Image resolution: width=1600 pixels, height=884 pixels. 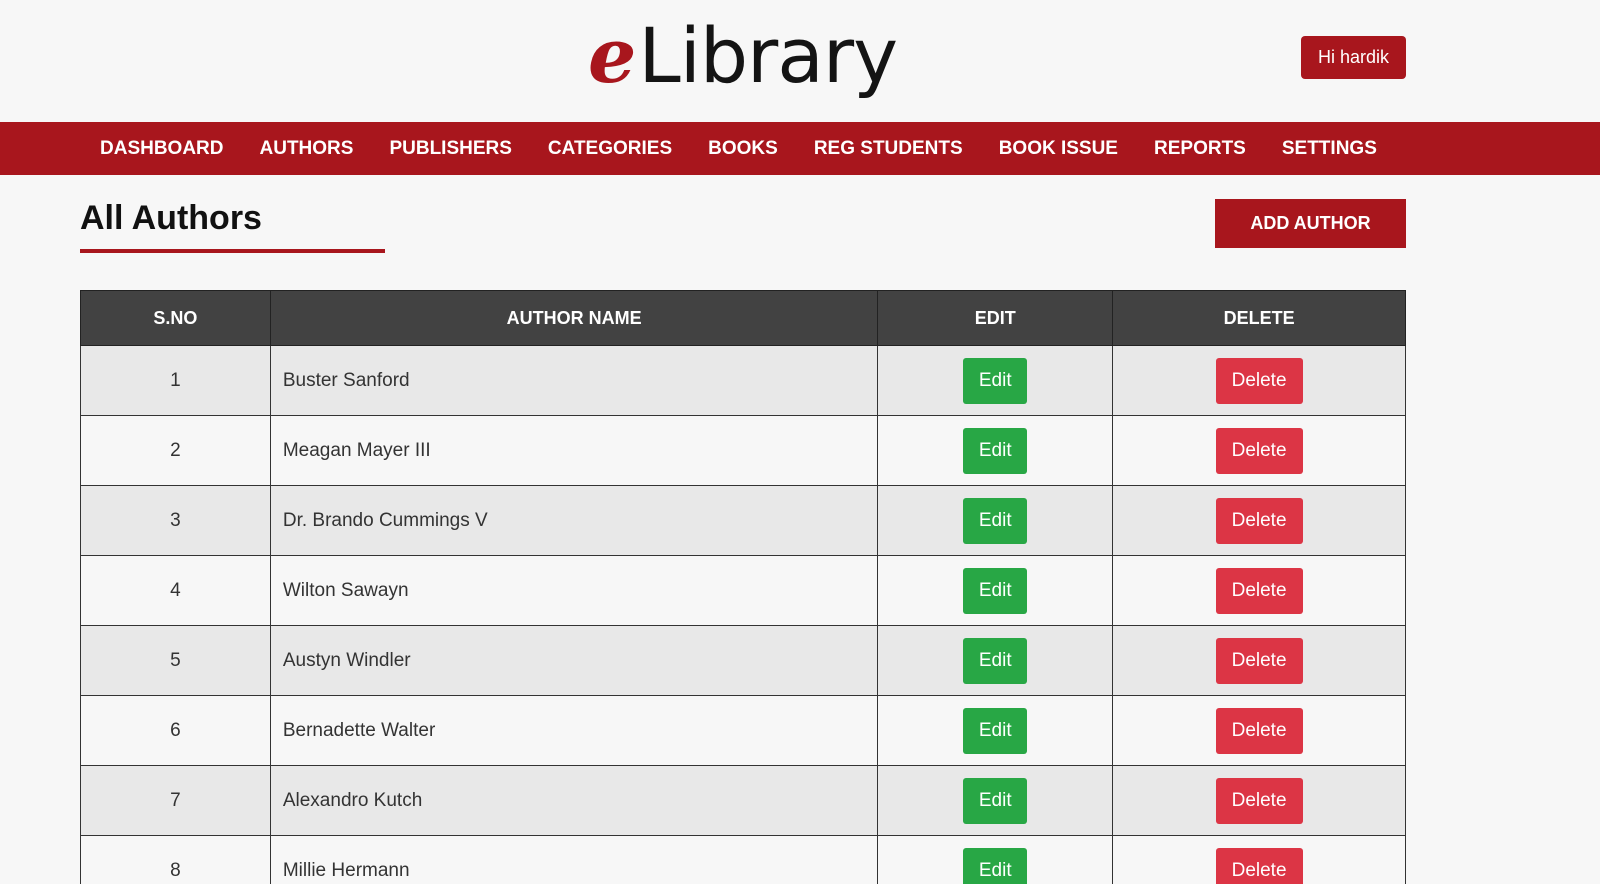 I want to click on table-header-row: S.NO AUTHOR NAME EDIT DELETE, so click(x=743, y=318).